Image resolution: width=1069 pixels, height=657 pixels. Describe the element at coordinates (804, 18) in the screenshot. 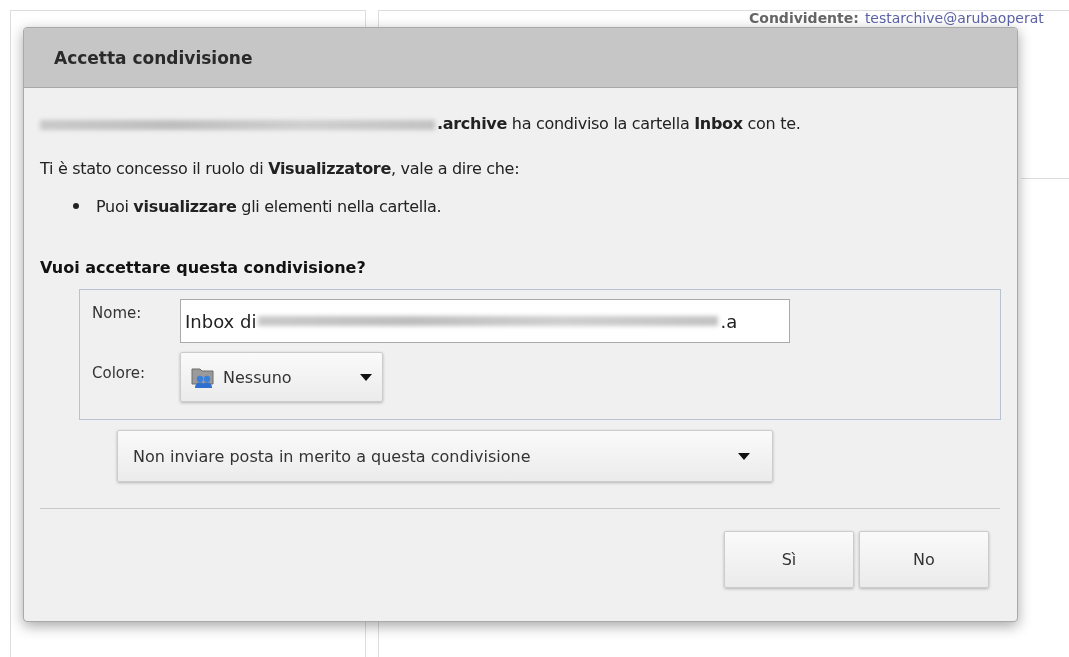

I see `sharer-label: Condividente:` at that location.